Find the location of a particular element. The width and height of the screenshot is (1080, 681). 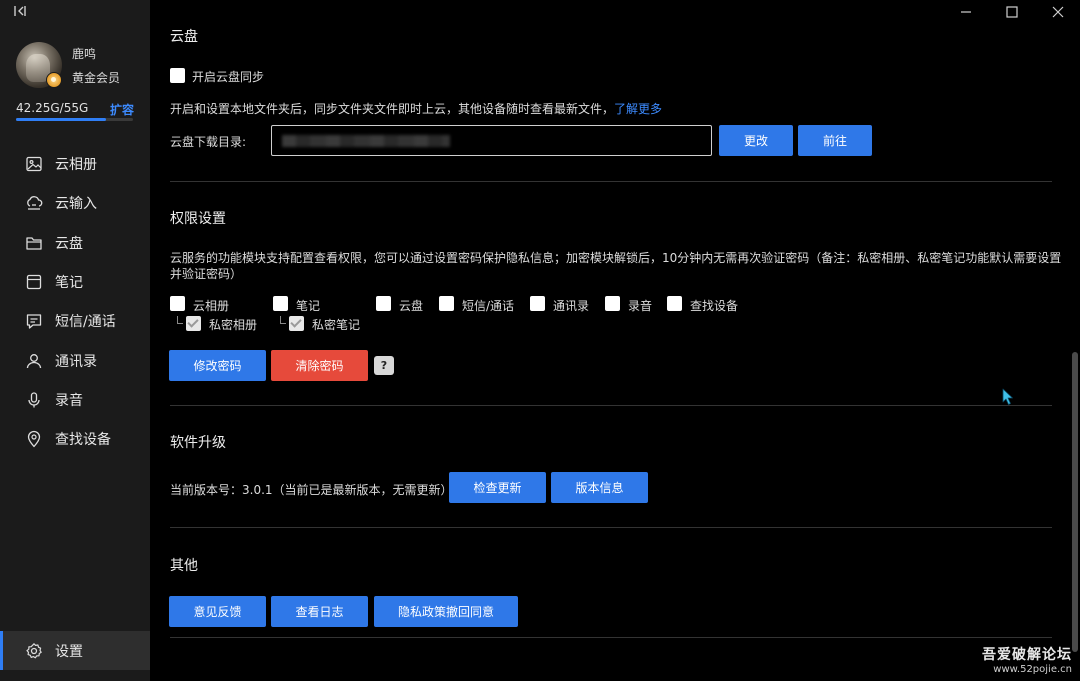

sidebar-item-contacts: 通讯录 is located at coordinates (75, 361).